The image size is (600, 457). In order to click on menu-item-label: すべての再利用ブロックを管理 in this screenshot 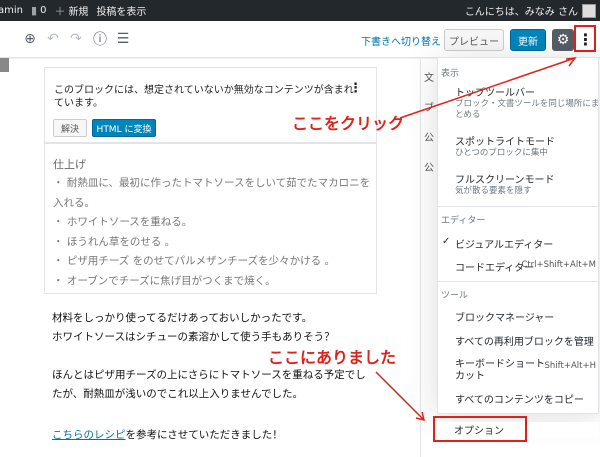, I will do `click(524, 342)`.